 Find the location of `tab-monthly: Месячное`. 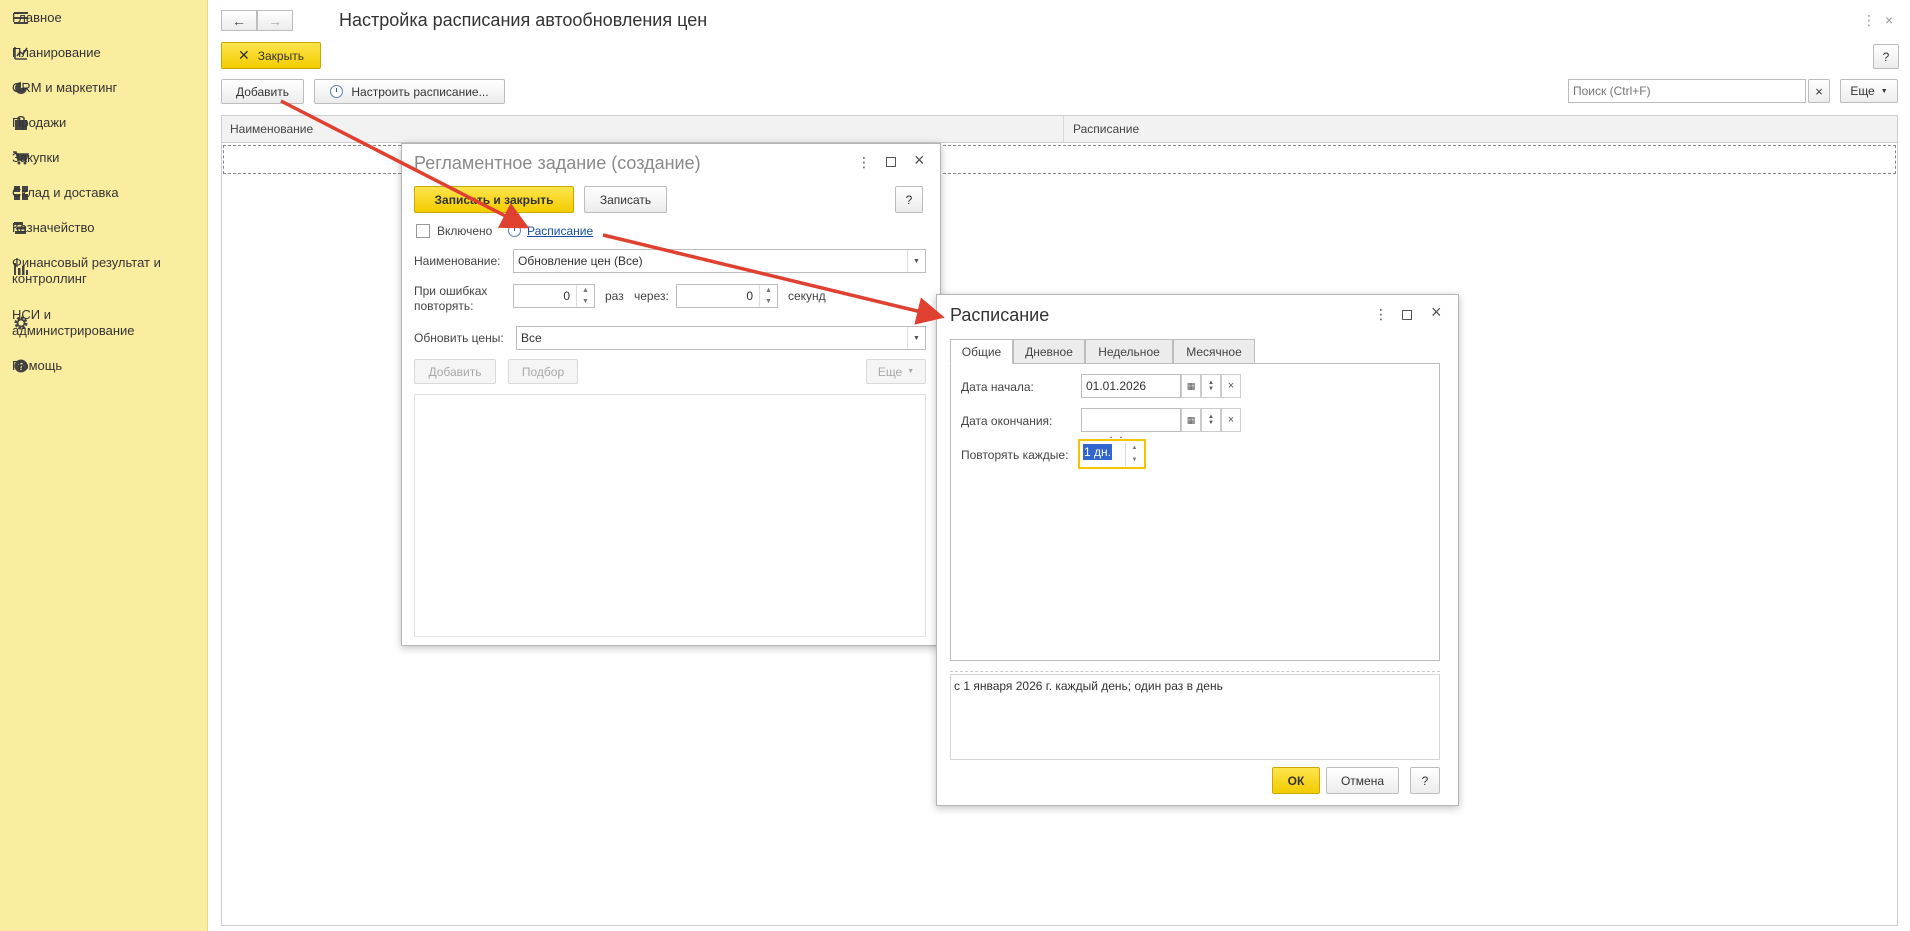

tab-monthly: Месячное is located at coordinates (1214, 351).